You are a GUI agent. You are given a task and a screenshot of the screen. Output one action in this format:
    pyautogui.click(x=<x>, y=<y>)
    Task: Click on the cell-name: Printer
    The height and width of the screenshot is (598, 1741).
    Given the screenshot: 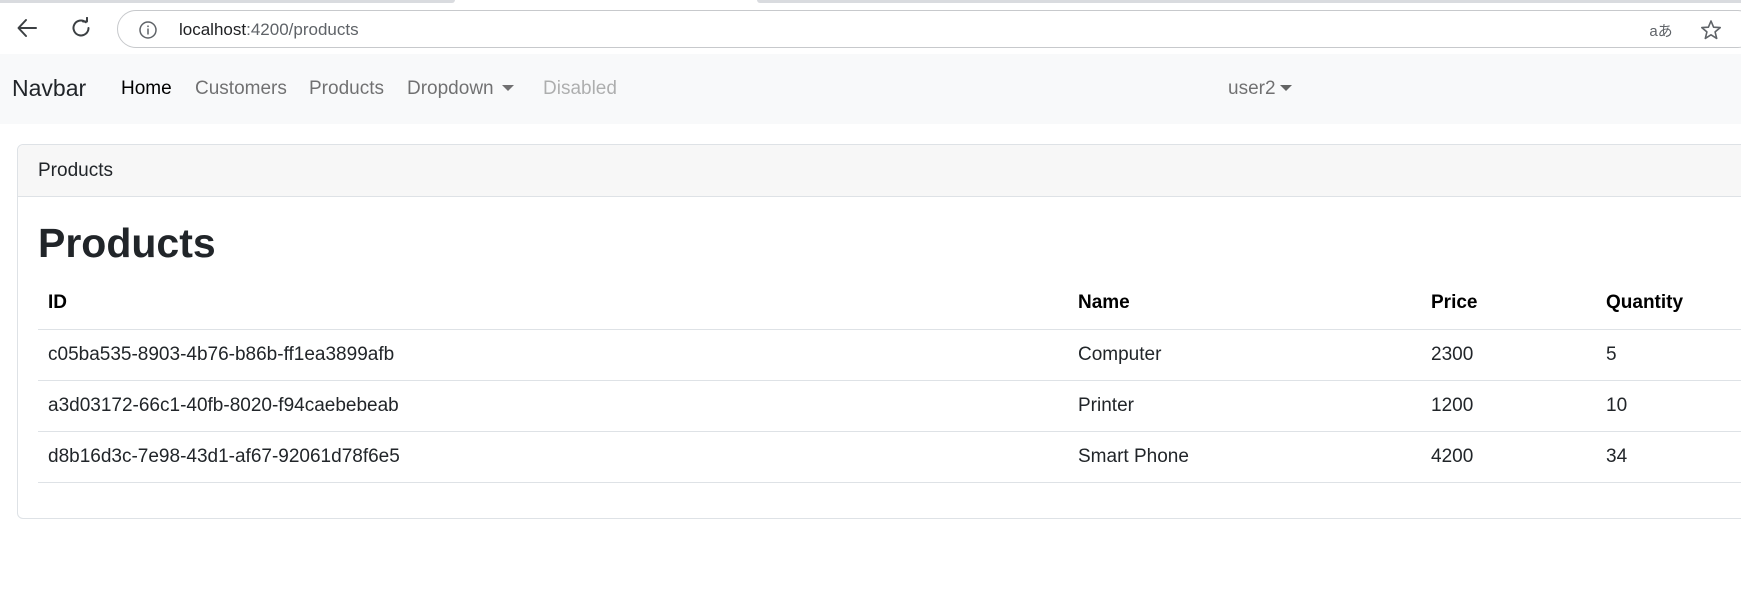 What is the action you would take?
    pyautogui.click(x=1244, y=406)
    